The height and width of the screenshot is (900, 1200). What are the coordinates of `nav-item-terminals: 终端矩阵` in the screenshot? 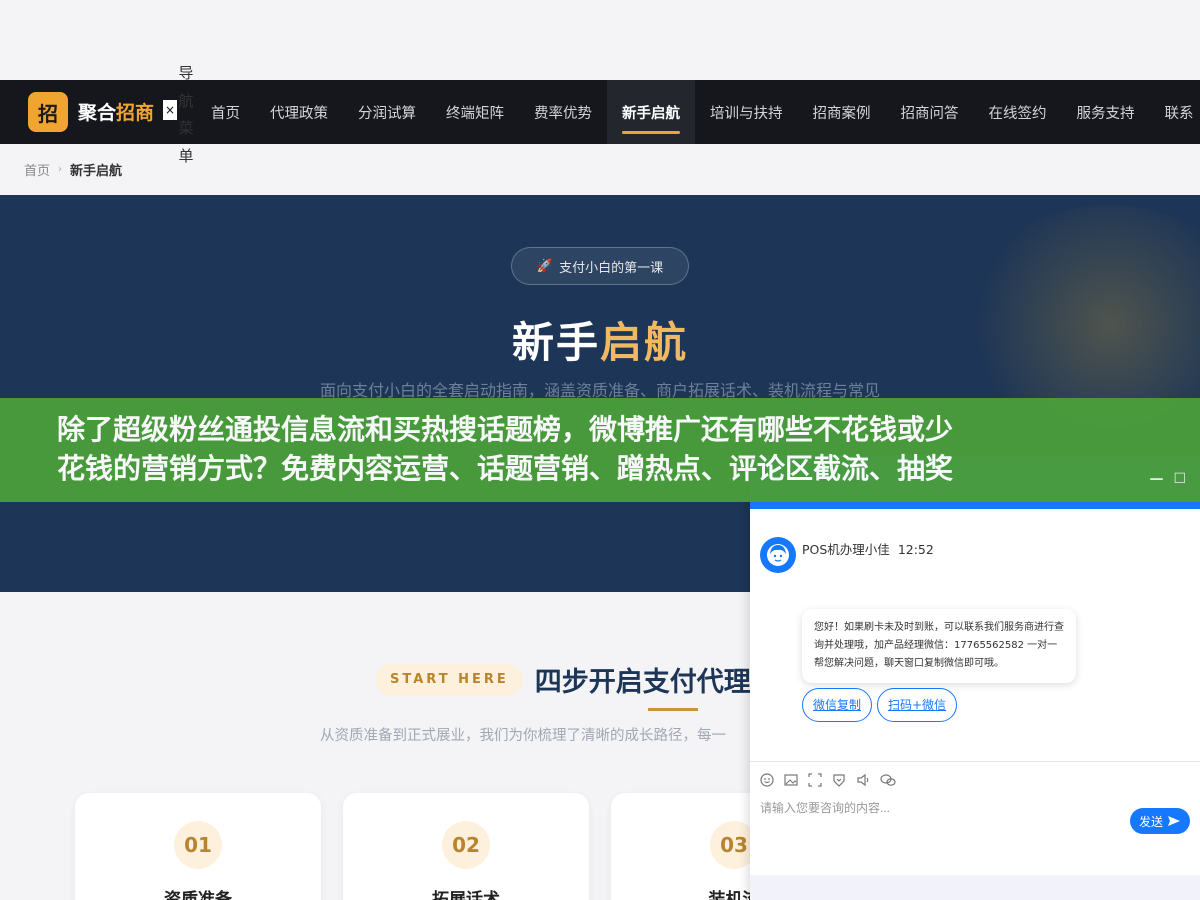 It's located at (475, 112).